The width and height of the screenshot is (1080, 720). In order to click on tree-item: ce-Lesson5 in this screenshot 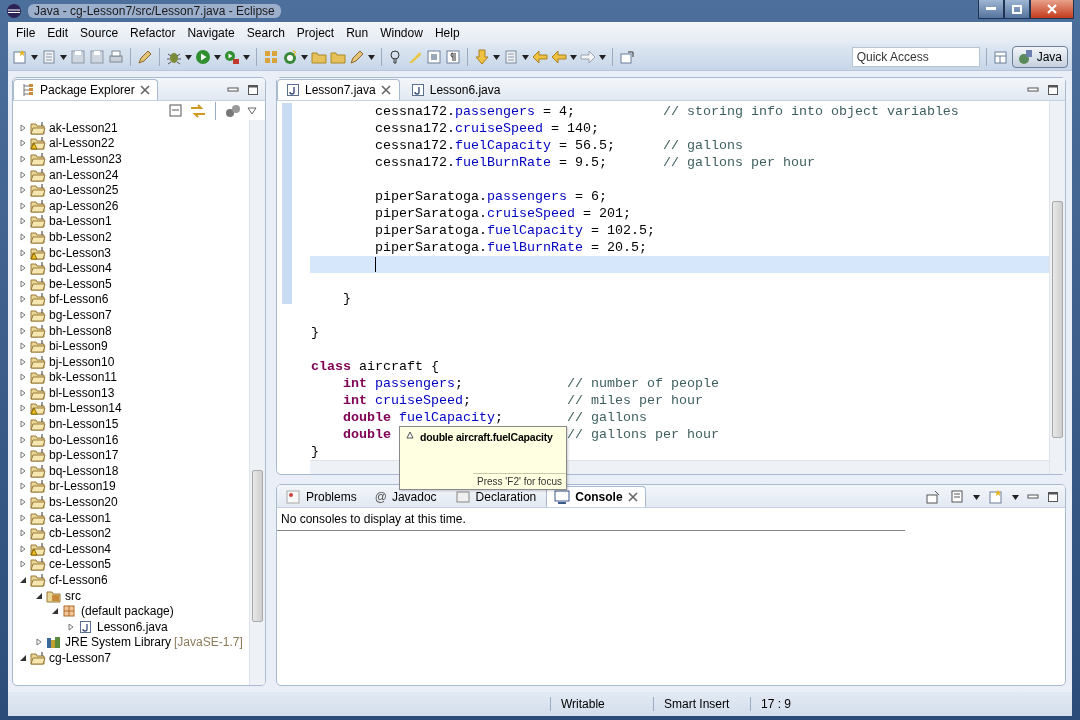, I will do `click(80, 564)`.